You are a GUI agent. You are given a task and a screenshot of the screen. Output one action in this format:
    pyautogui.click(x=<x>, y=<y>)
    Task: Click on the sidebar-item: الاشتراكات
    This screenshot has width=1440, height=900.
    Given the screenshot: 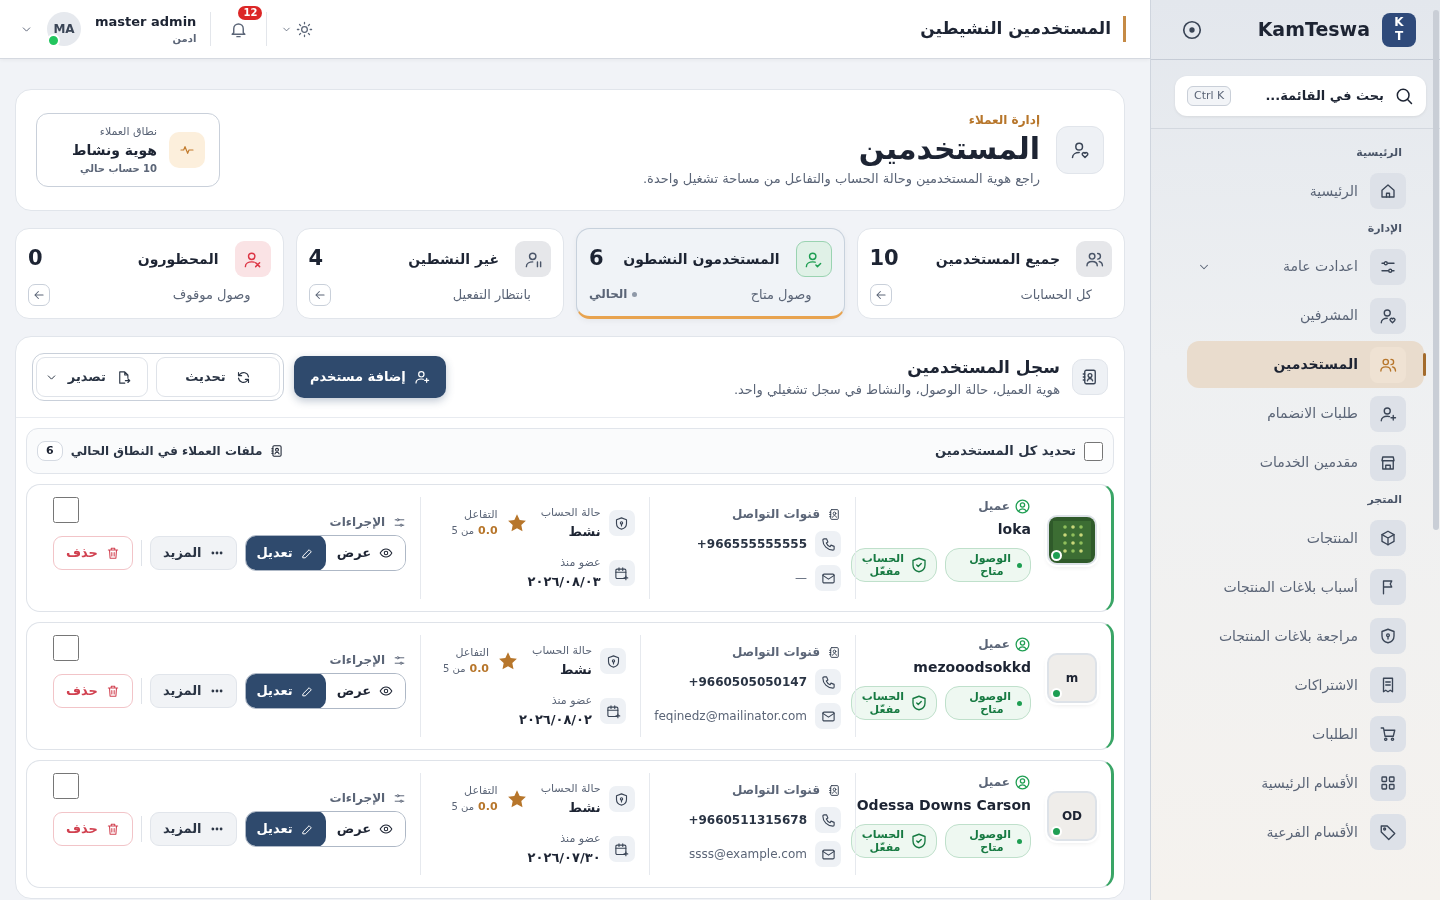 What is the action you would take?
    pyautogui.click(x=1301, y=685)
    